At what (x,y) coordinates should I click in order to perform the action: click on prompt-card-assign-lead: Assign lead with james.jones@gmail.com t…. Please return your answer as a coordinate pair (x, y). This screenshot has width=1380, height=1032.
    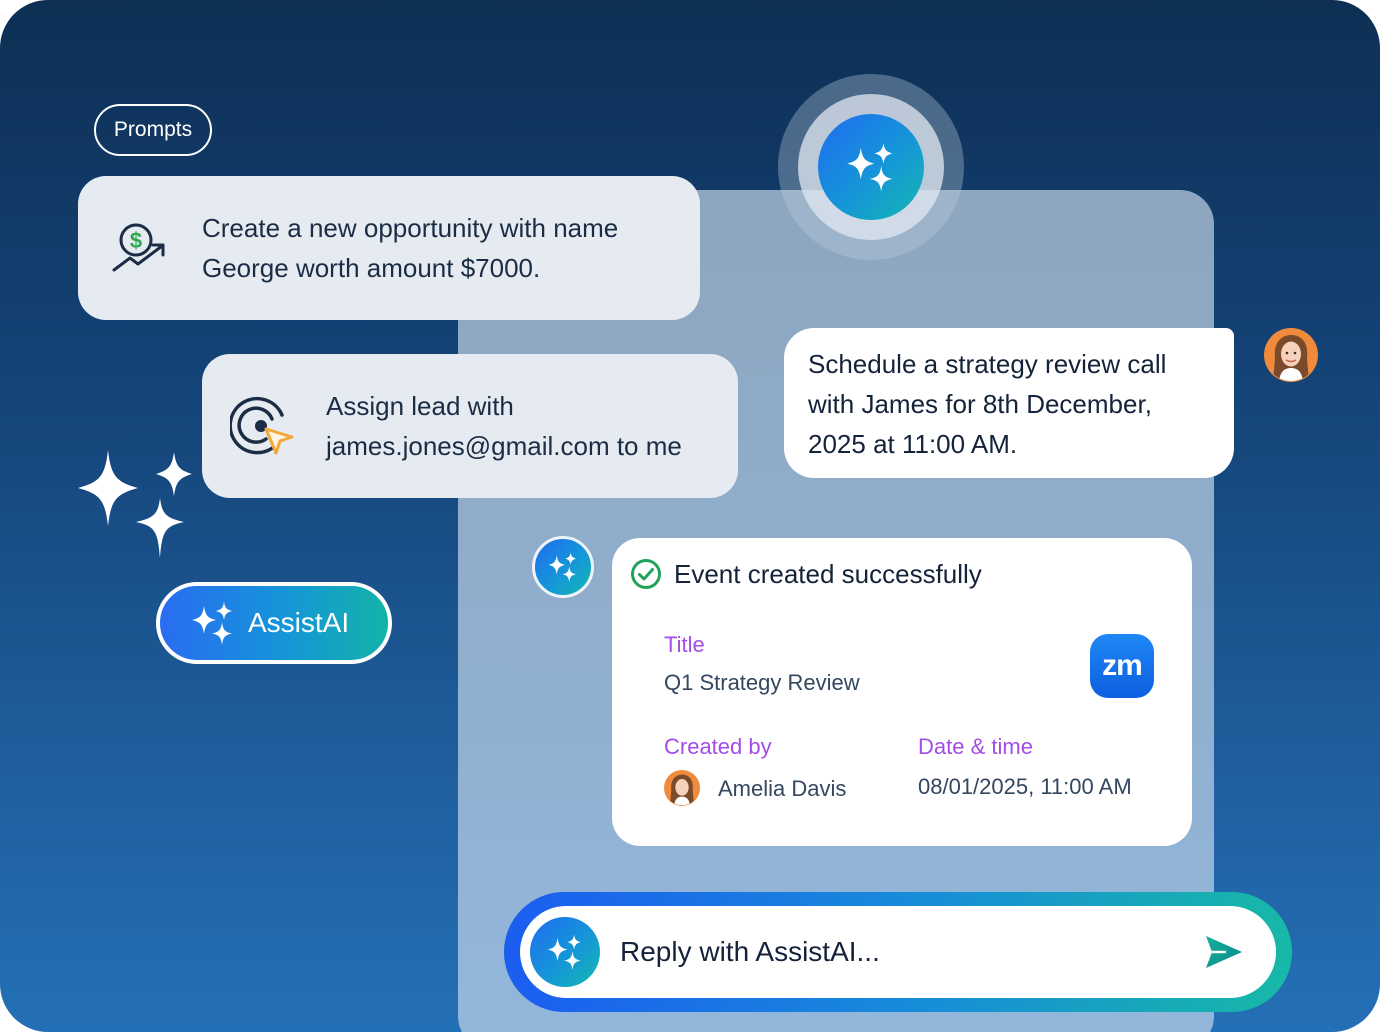
    Looking at the image, I should click on (470, 426).